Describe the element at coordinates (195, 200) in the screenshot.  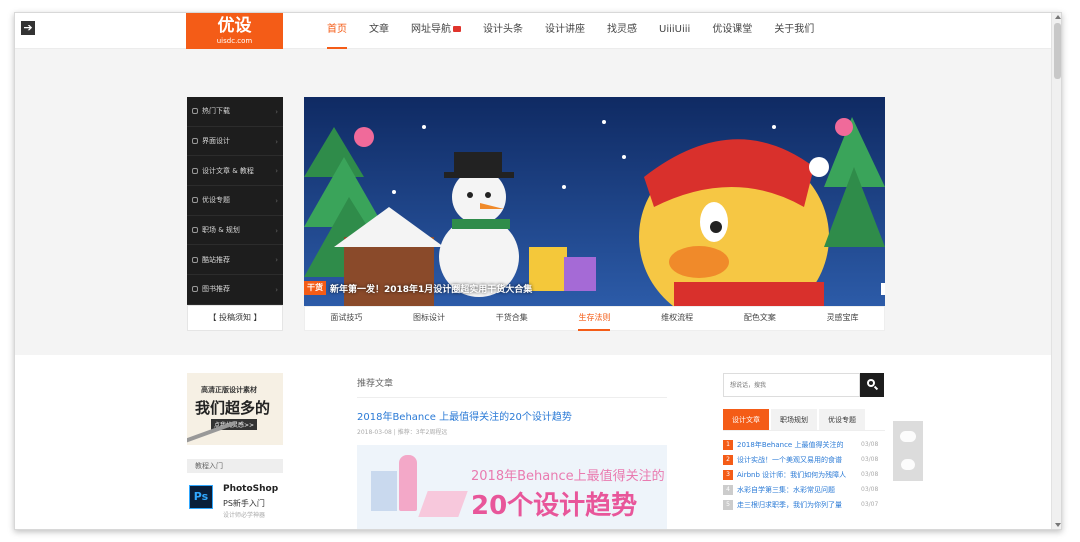
I see `monitor-icon` at that location.